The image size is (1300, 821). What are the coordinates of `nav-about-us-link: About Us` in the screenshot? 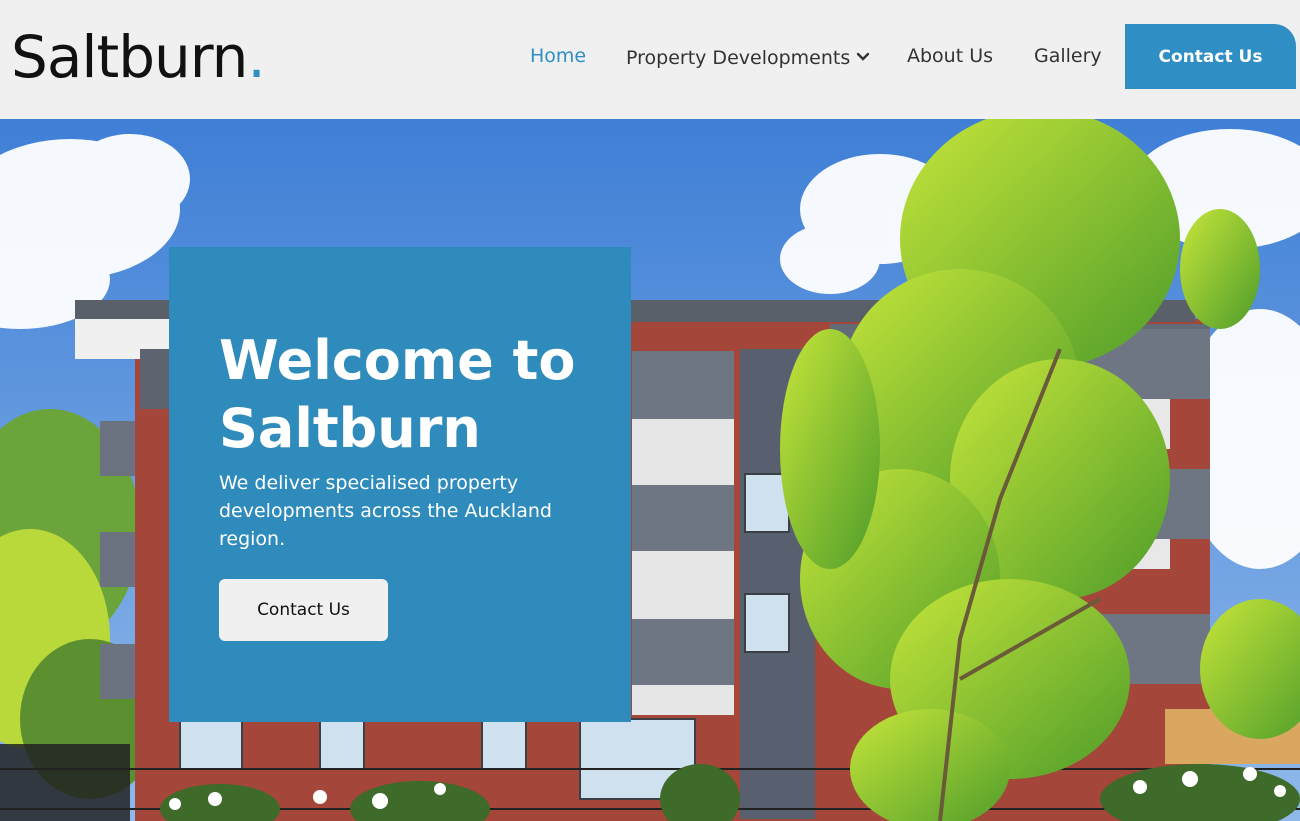 It's located at (950, 56).